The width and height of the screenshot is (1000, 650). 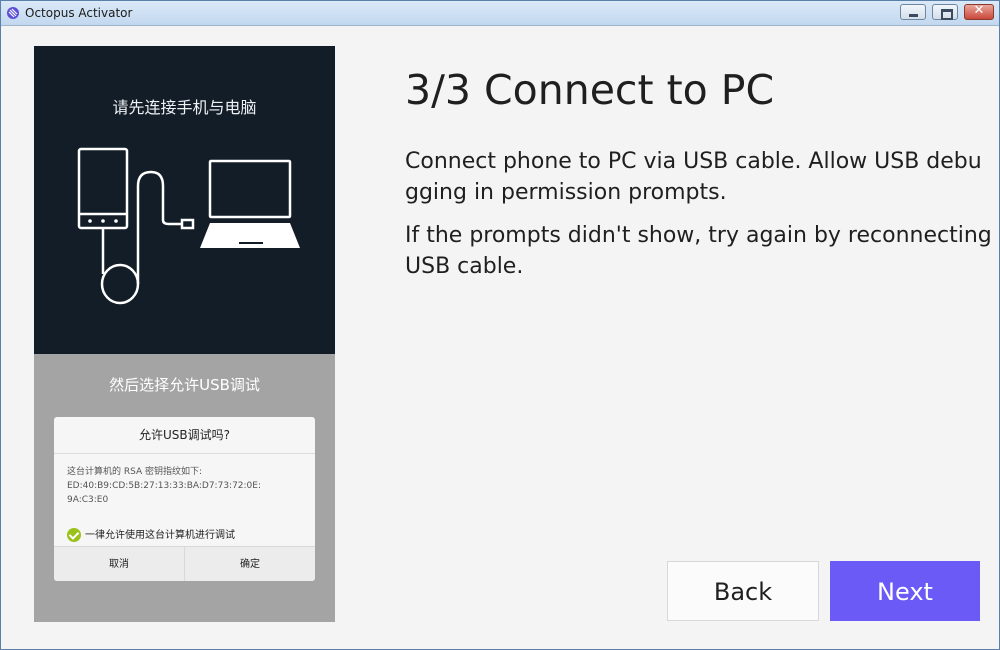 I want to click on dialog-fingerprint-line: ED:40:B9:CD:5B:27:13:33:BA:D7:73:72:0E:, so click(x=164, y=486).